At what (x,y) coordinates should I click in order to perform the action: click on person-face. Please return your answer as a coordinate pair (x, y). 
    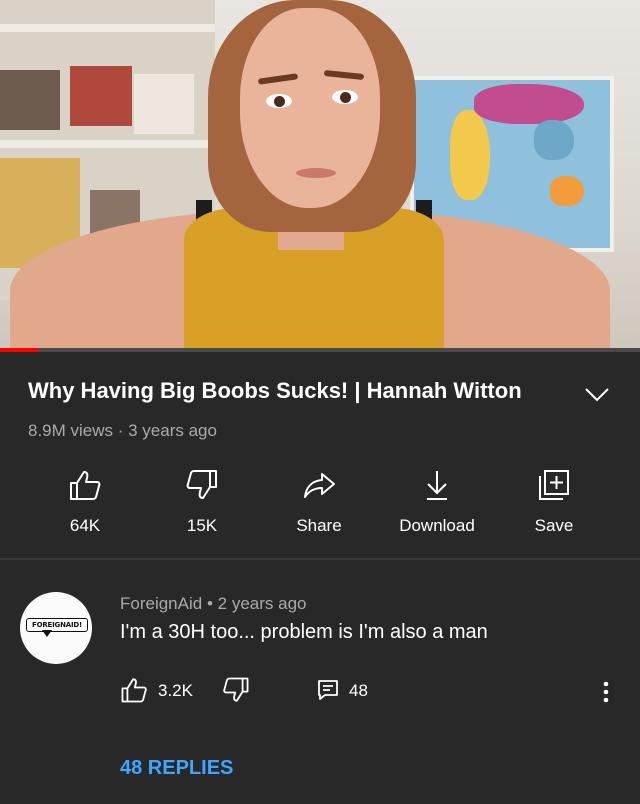
    Looking at the image, I should click on (310, 108).